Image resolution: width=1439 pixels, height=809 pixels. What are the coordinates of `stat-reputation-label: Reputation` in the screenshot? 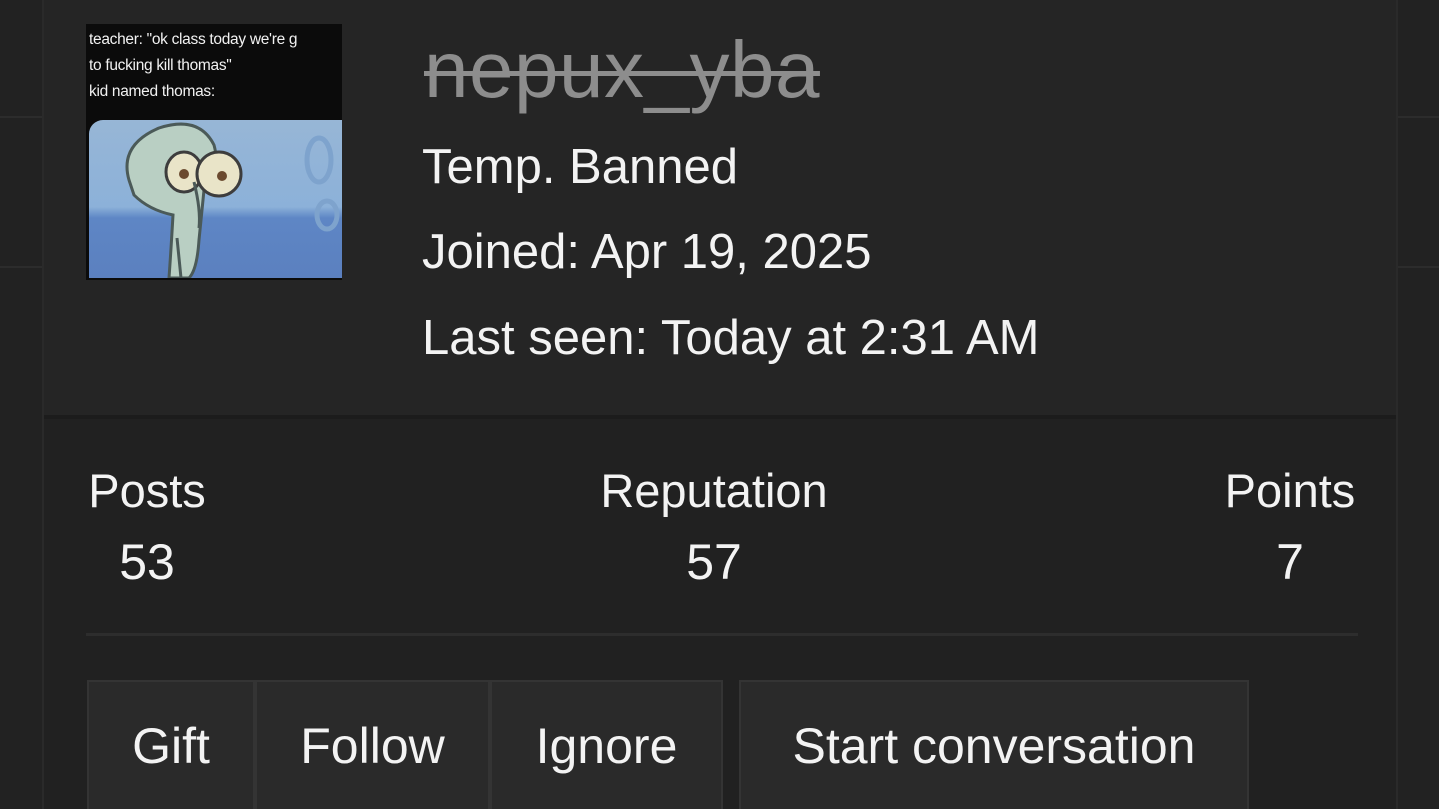 It's located at (714, 490).